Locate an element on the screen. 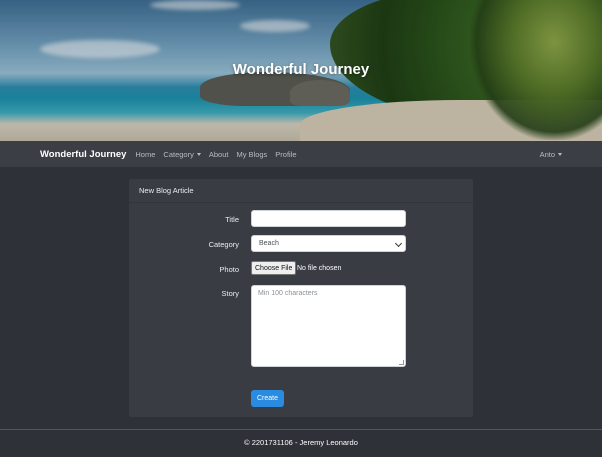 The image size is (602, 457). story-row: Story Min 100 characters is located at coordinates (301, 327).